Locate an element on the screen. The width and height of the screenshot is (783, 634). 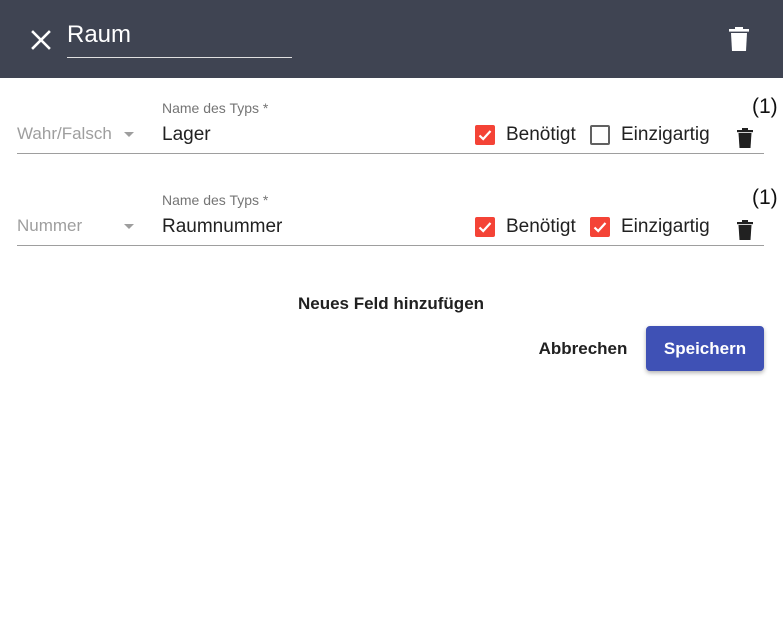
checkbox-unchecked-icon is located at coordinates (600, 135).